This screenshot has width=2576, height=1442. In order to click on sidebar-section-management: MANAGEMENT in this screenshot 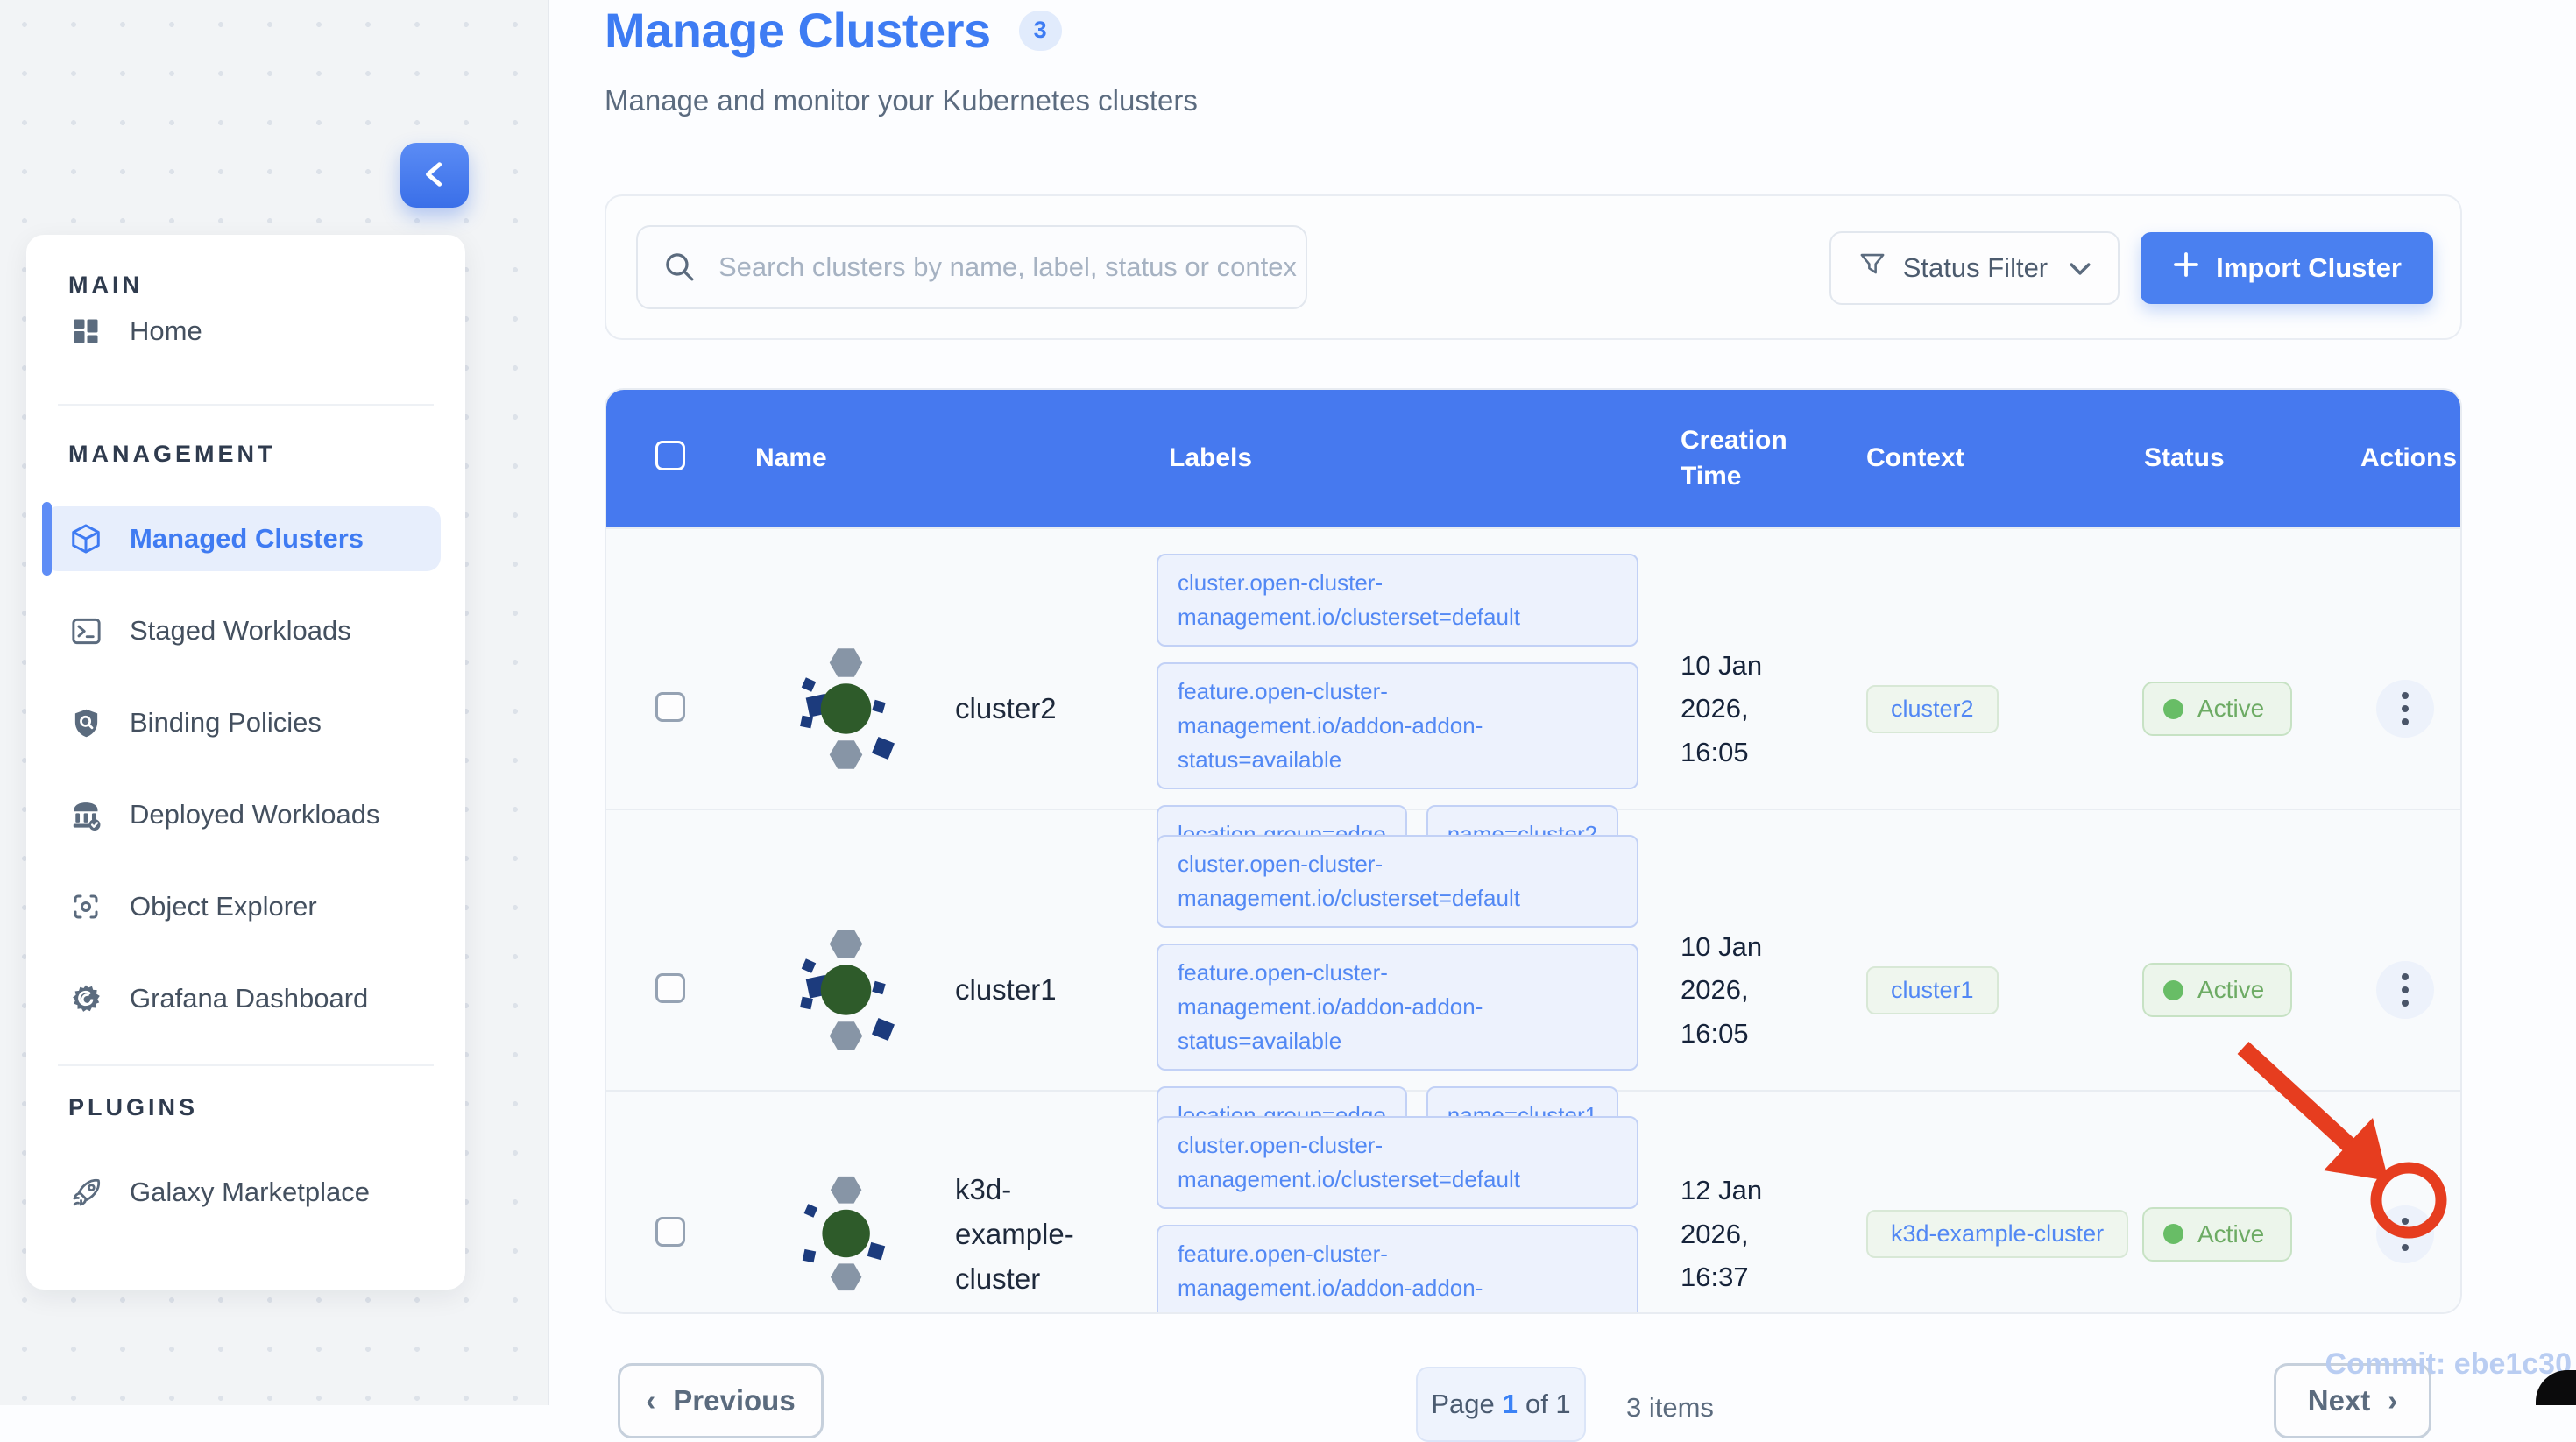, I will do `click(172, 454)`.